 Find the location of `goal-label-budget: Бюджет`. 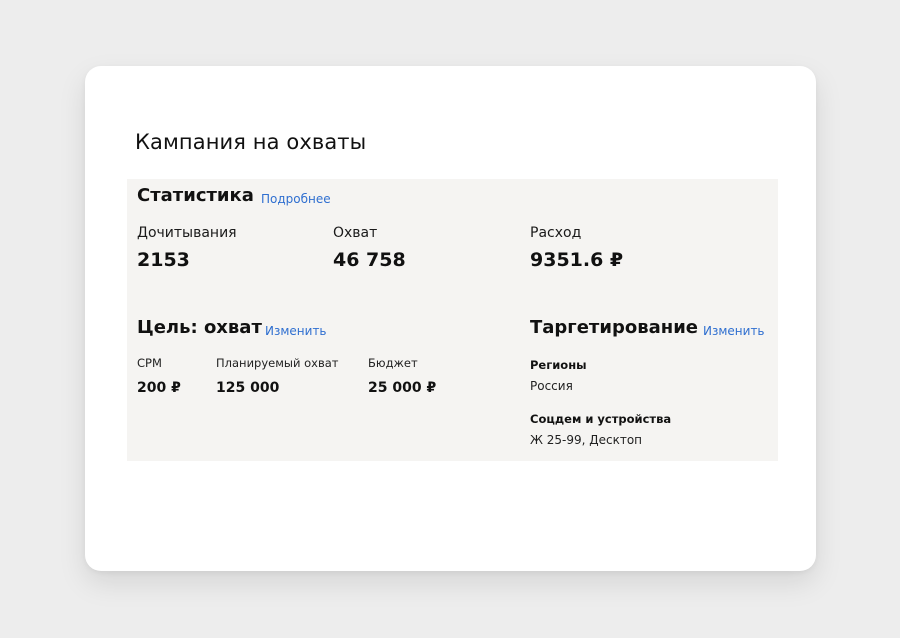

goal-label-budget: Бюджет is located at coordinates (393, 363).